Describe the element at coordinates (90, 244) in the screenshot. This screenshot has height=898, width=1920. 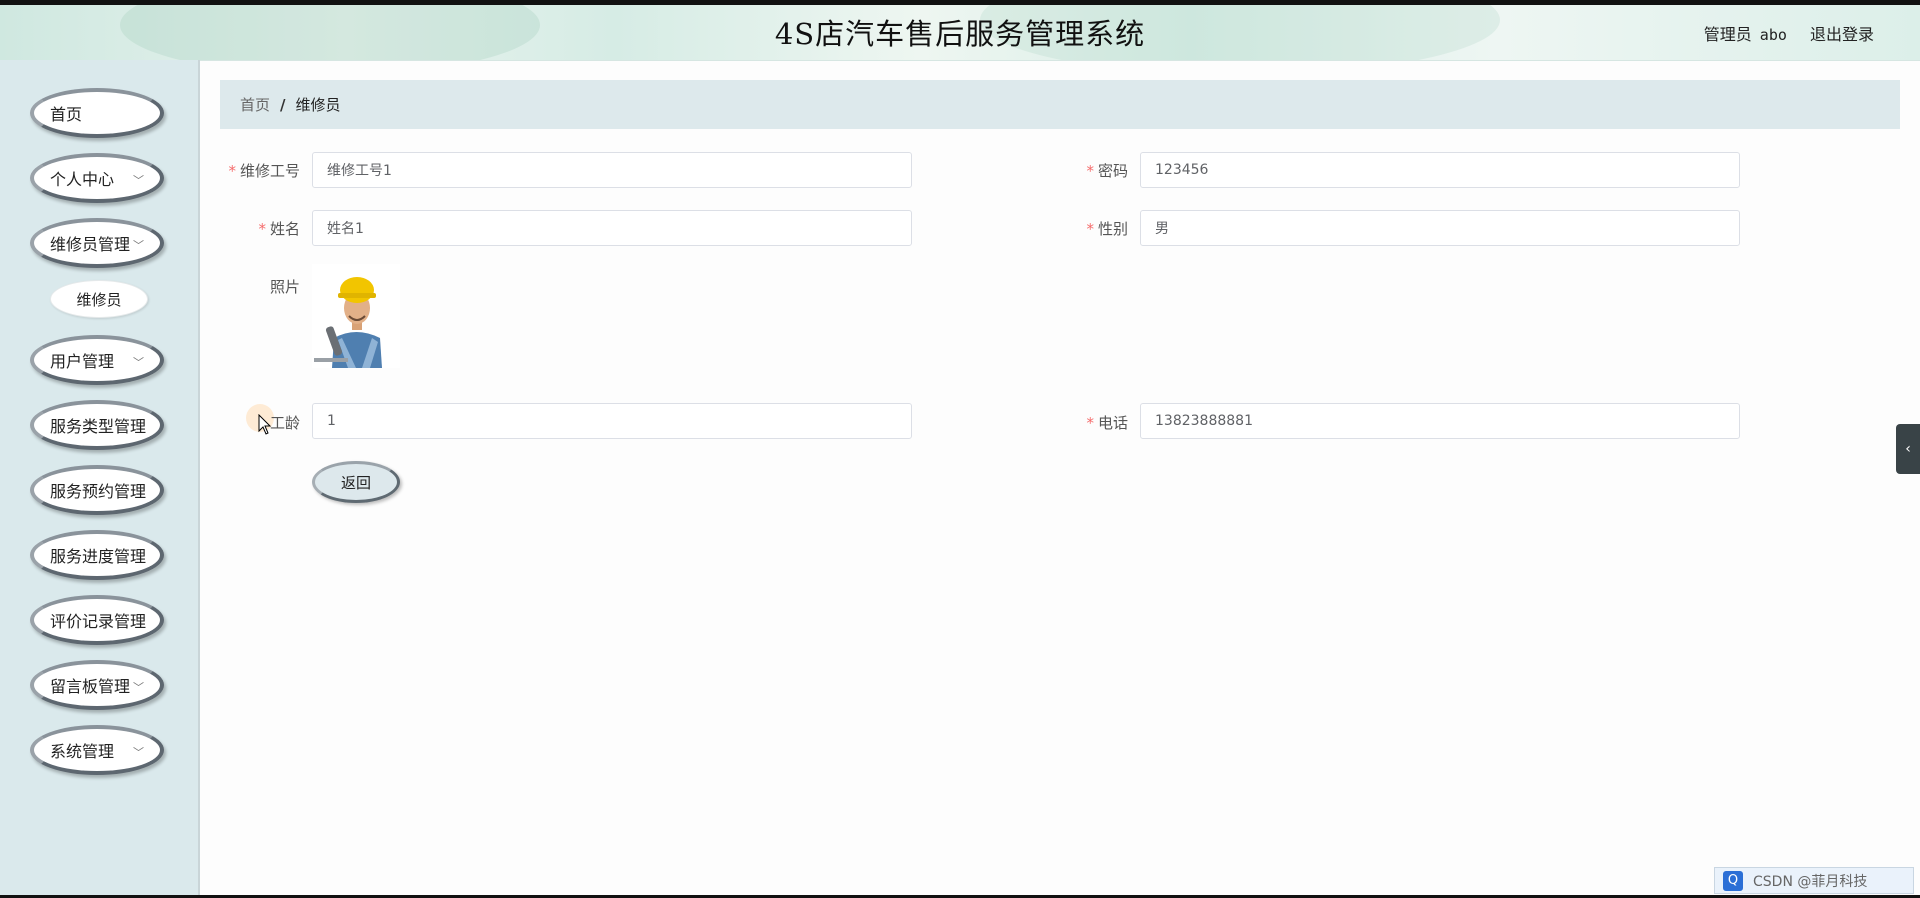
I see `sidebar-item-label: 维修员管理` at that location.